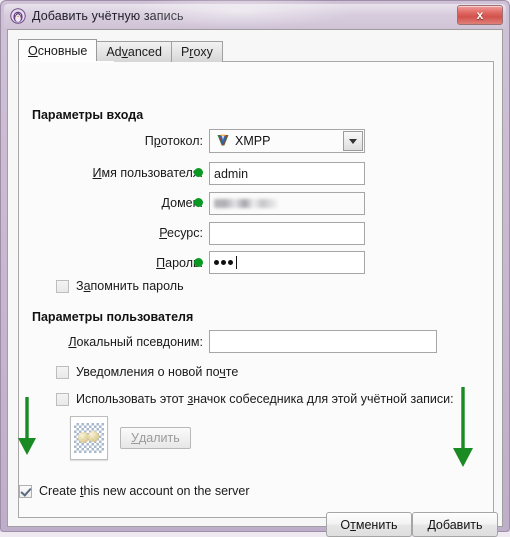 This screenshot has width=510, height=537. I want to click on remember-password-checkbox: Запомнить пароль, so click(120, 286).